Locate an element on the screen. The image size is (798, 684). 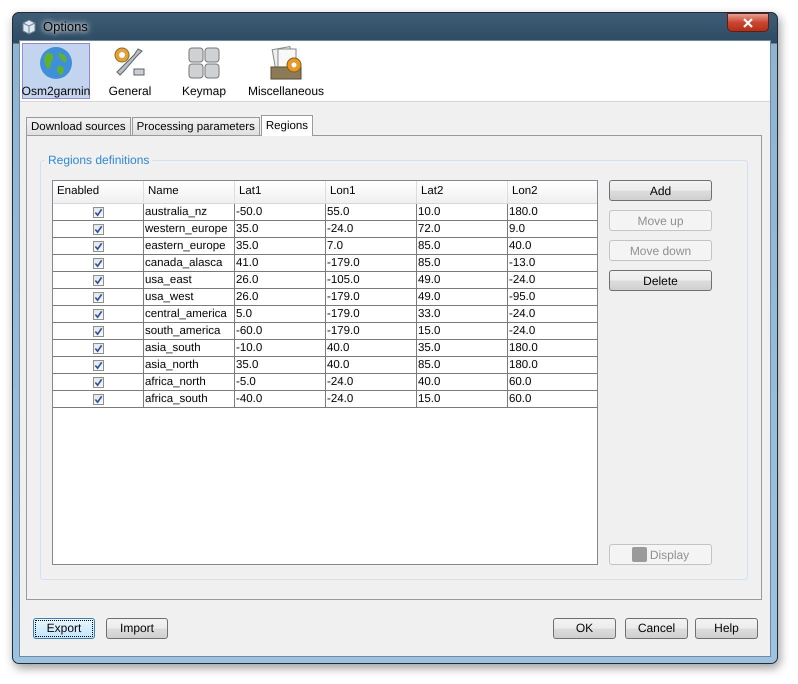
table-cell: asia_south is located at coordinates (189, 348).